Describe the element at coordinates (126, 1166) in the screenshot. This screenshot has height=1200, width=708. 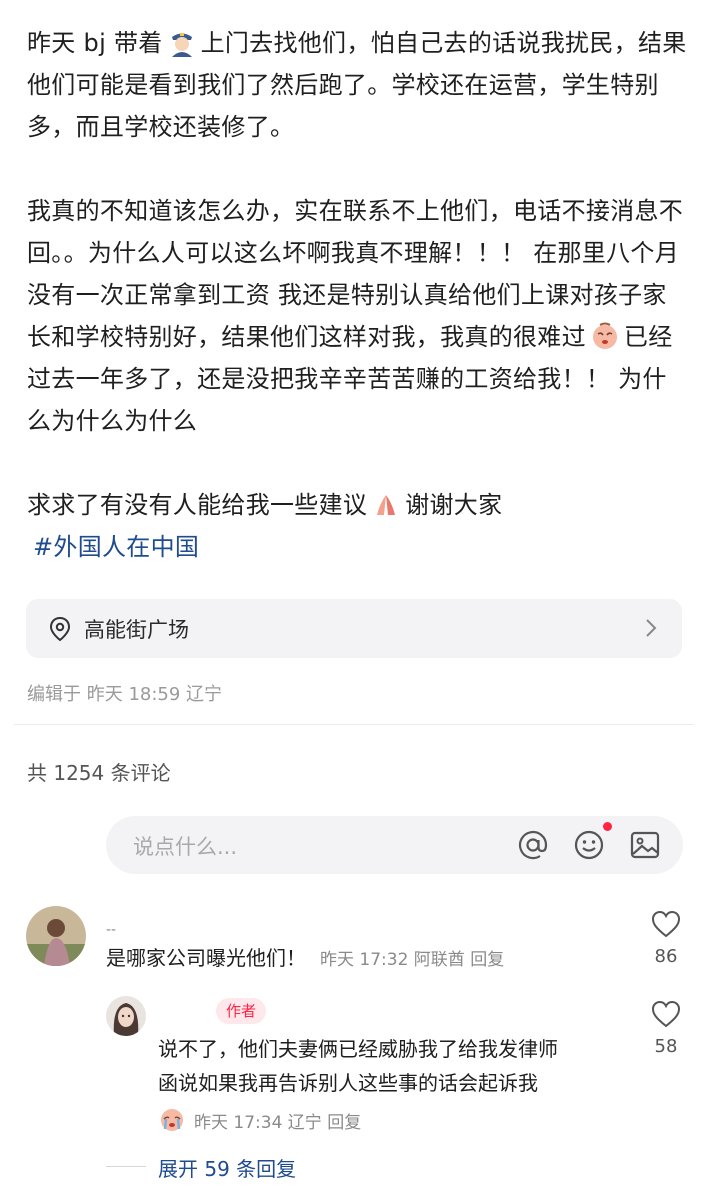
I see `expand-divider` at that location.